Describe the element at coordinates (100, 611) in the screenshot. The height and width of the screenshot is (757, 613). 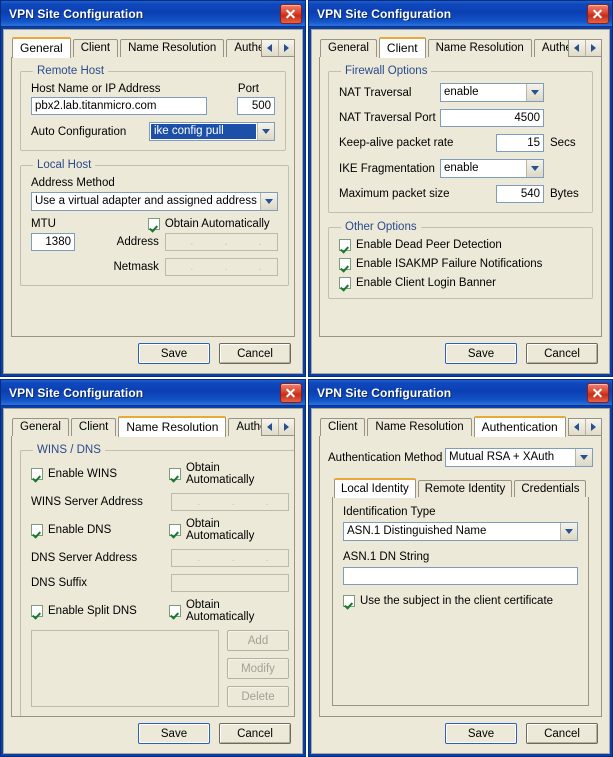
I see `enable-split-dns-checkbox: Enable Split DNS` at that location.